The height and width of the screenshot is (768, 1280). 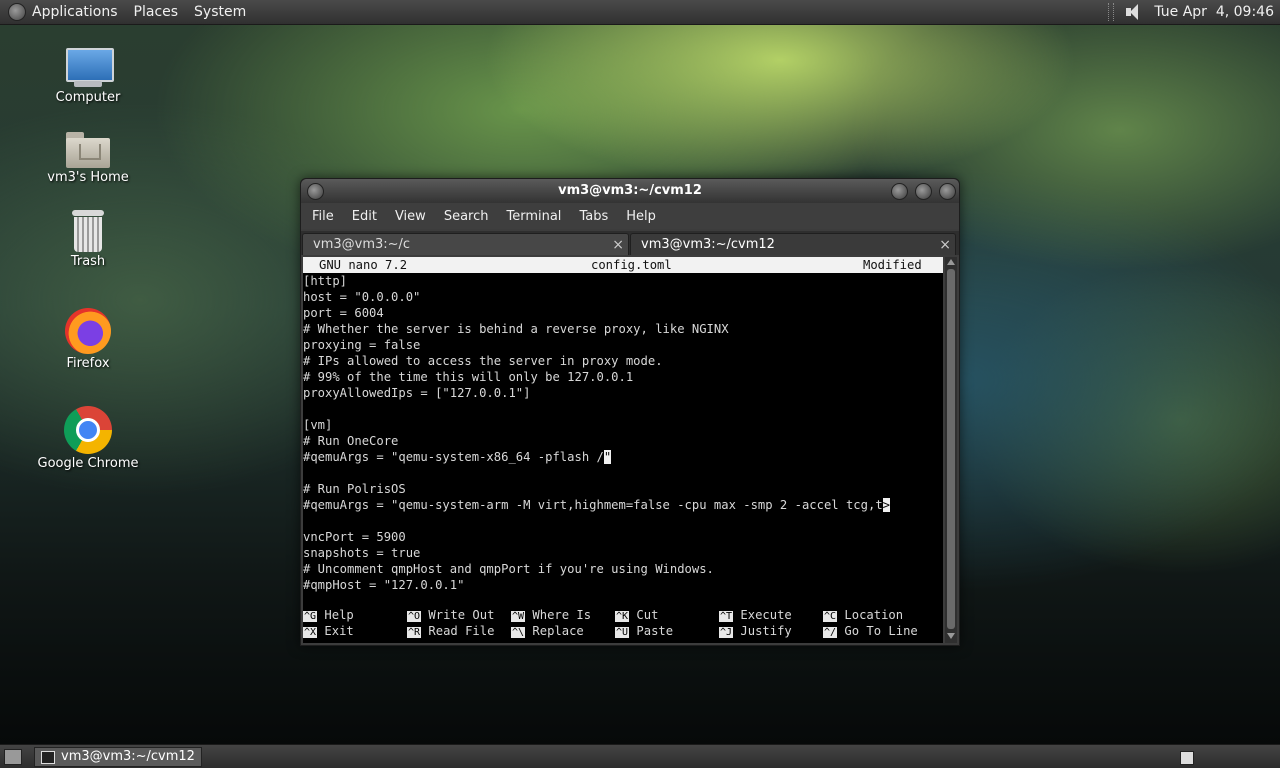 I want to click on trash-icon, so click(x=88, y=231).